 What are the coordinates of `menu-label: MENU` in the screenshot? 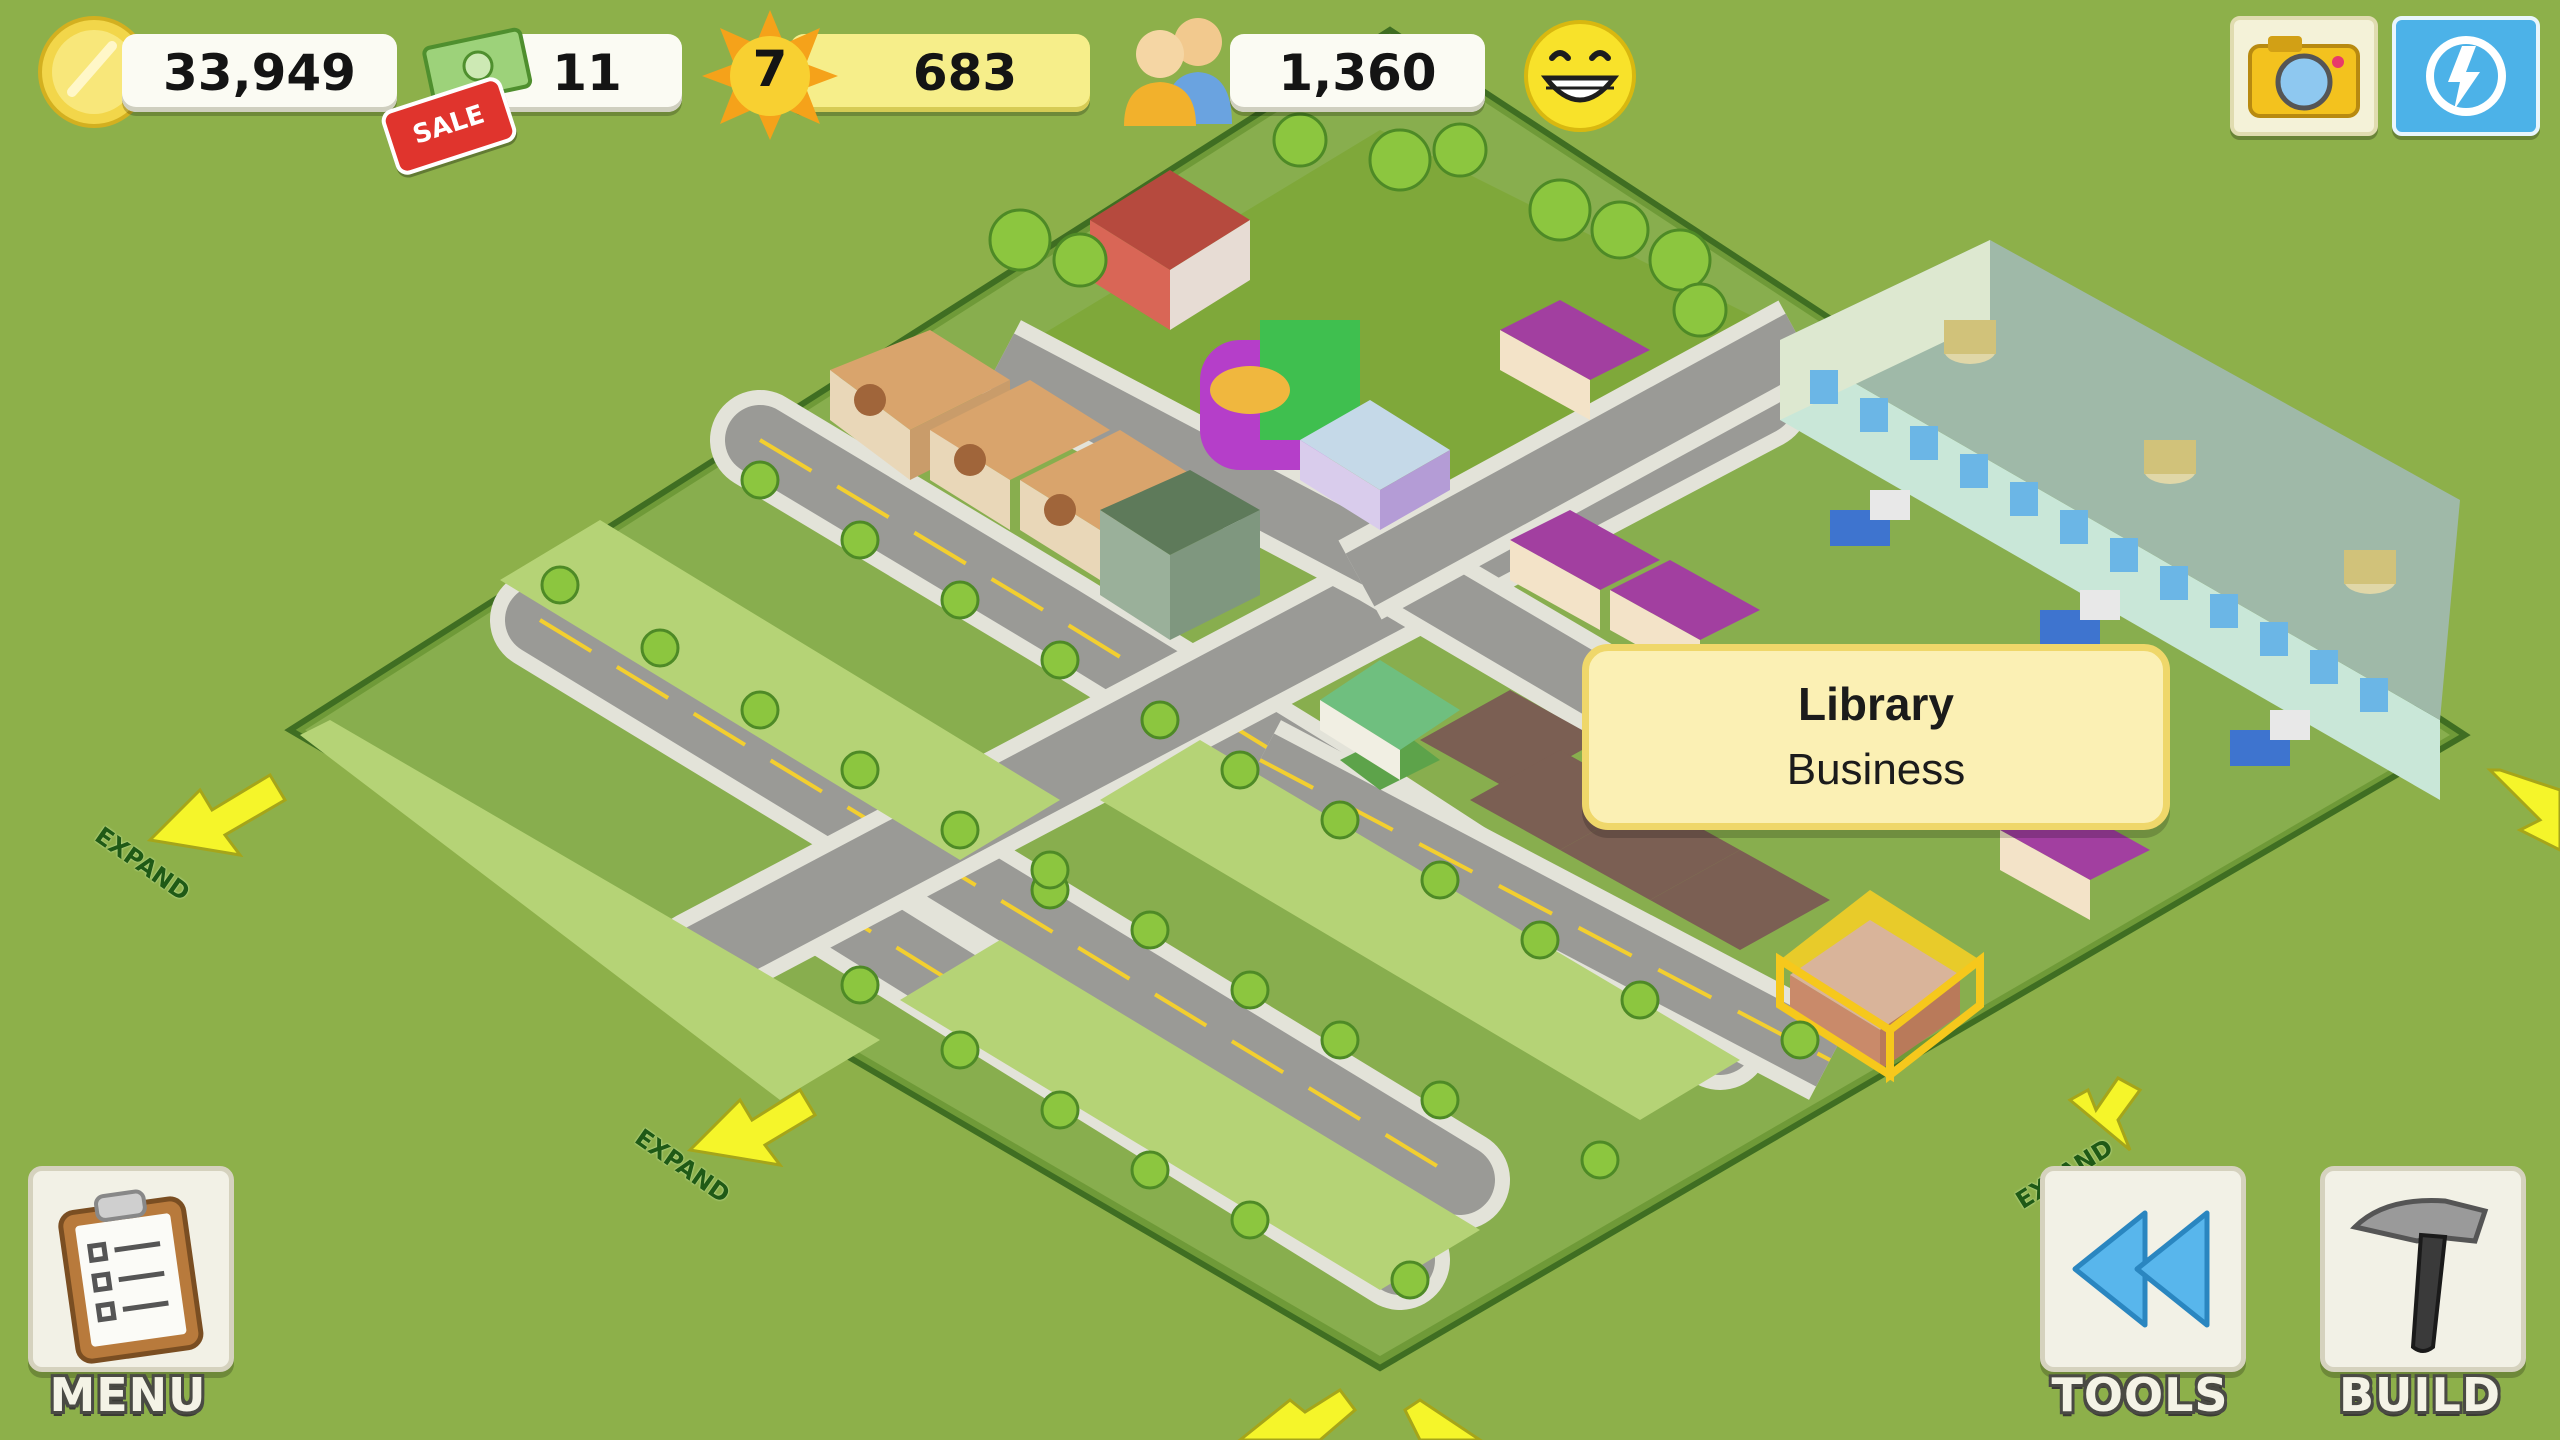 It's located at (128, 1395).